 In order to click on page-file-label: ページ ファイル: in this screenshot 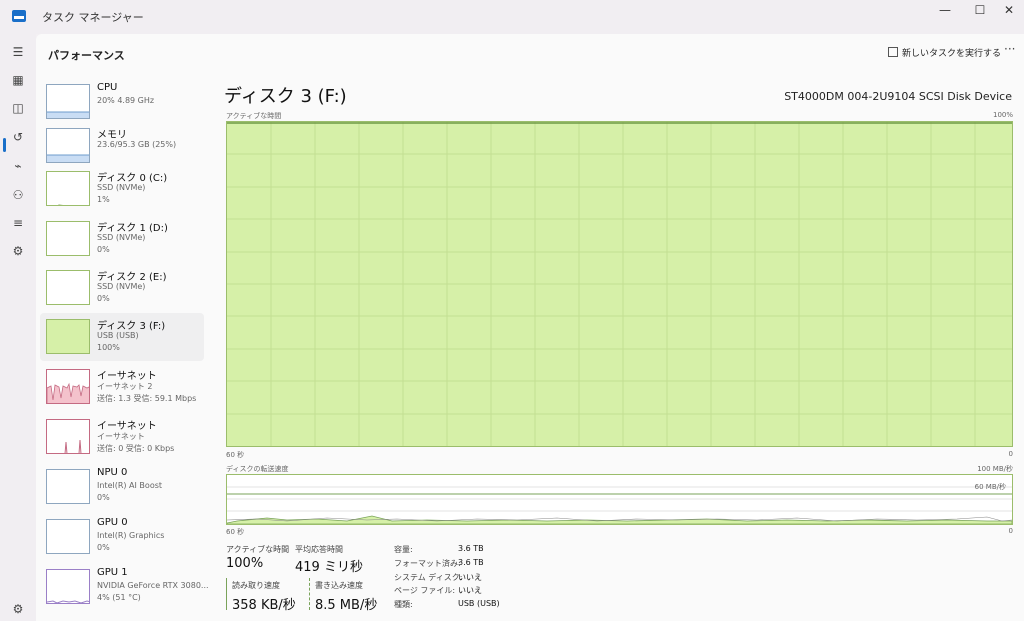, I will do `click(425, 590)`.